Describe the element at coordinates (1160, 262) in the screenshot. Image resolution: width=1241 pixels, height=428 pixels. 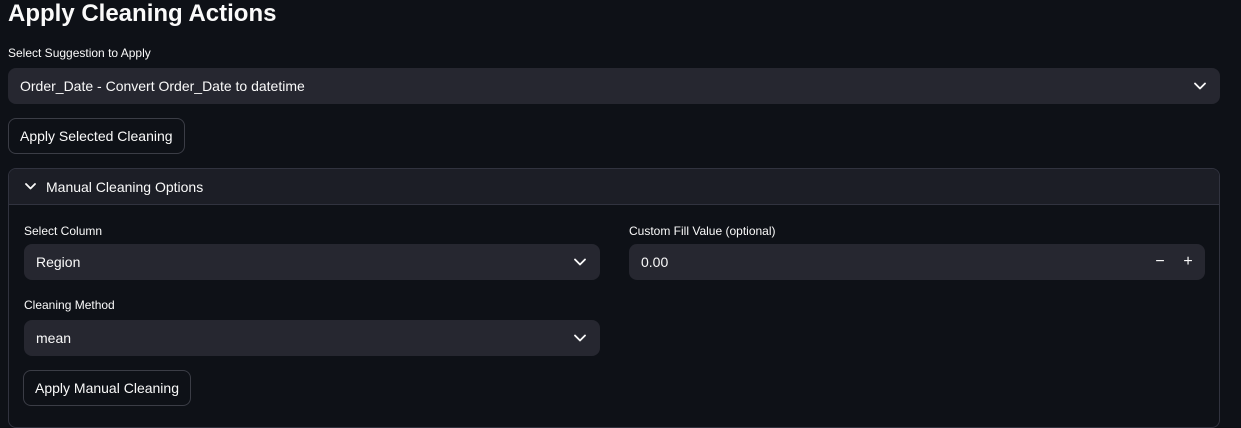
I see `decrement-button: −` at that location.